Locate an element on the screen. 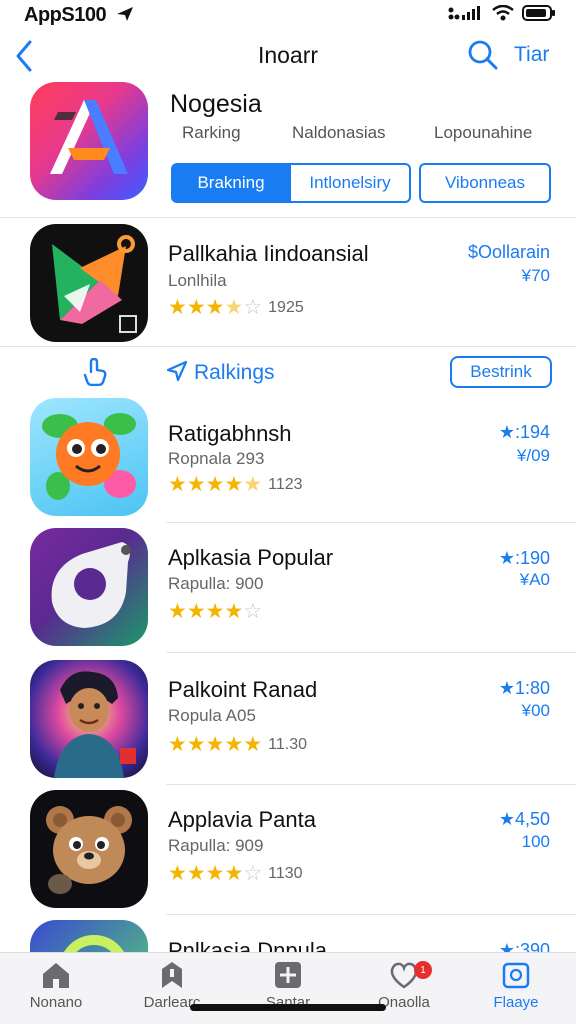  nav-action-button: Tiar is located at coordinates (531, 55).